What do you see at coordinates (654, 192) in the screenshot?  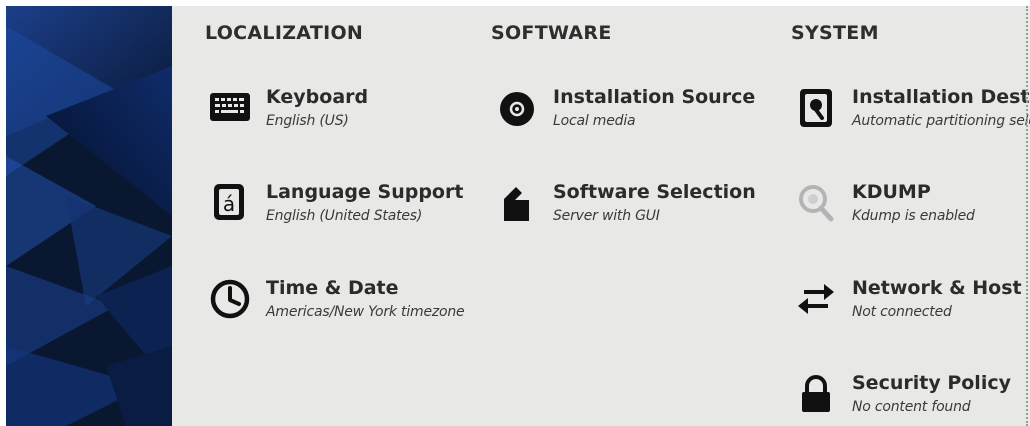 I see `spoke-title: Software Selection` at bounding box center [654, 192].